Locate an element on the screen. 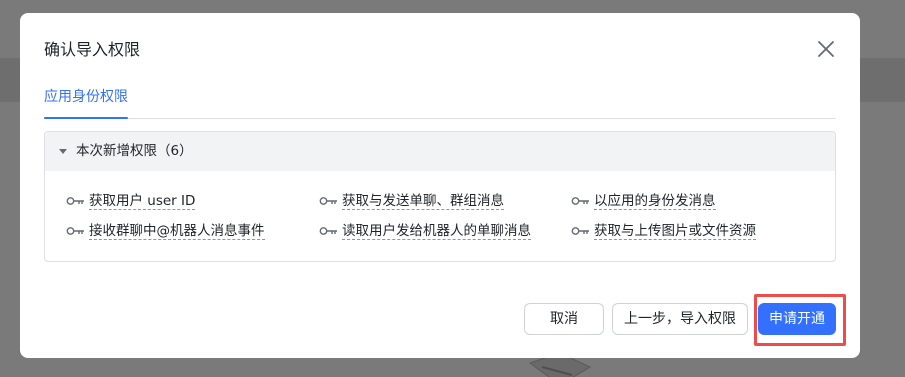  permissions-header-label: 本次新增权限（6） is located at coordinates (134, 151).